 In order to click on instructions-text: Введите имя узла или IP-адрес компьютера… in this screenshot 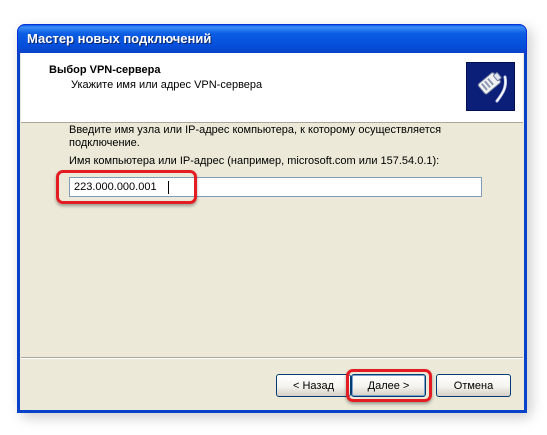, I will do `click(255, 136)`.